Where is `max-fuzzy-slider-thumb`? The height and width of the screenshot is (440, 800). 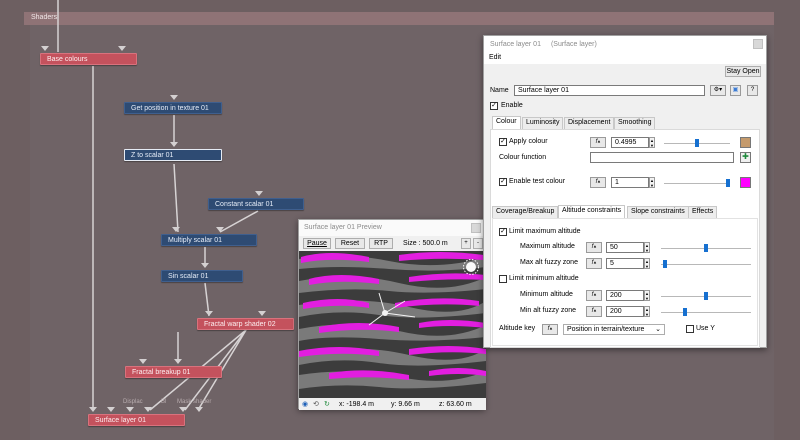 max-fuzzy-slider-thumb is located at coordinates (664, 264).